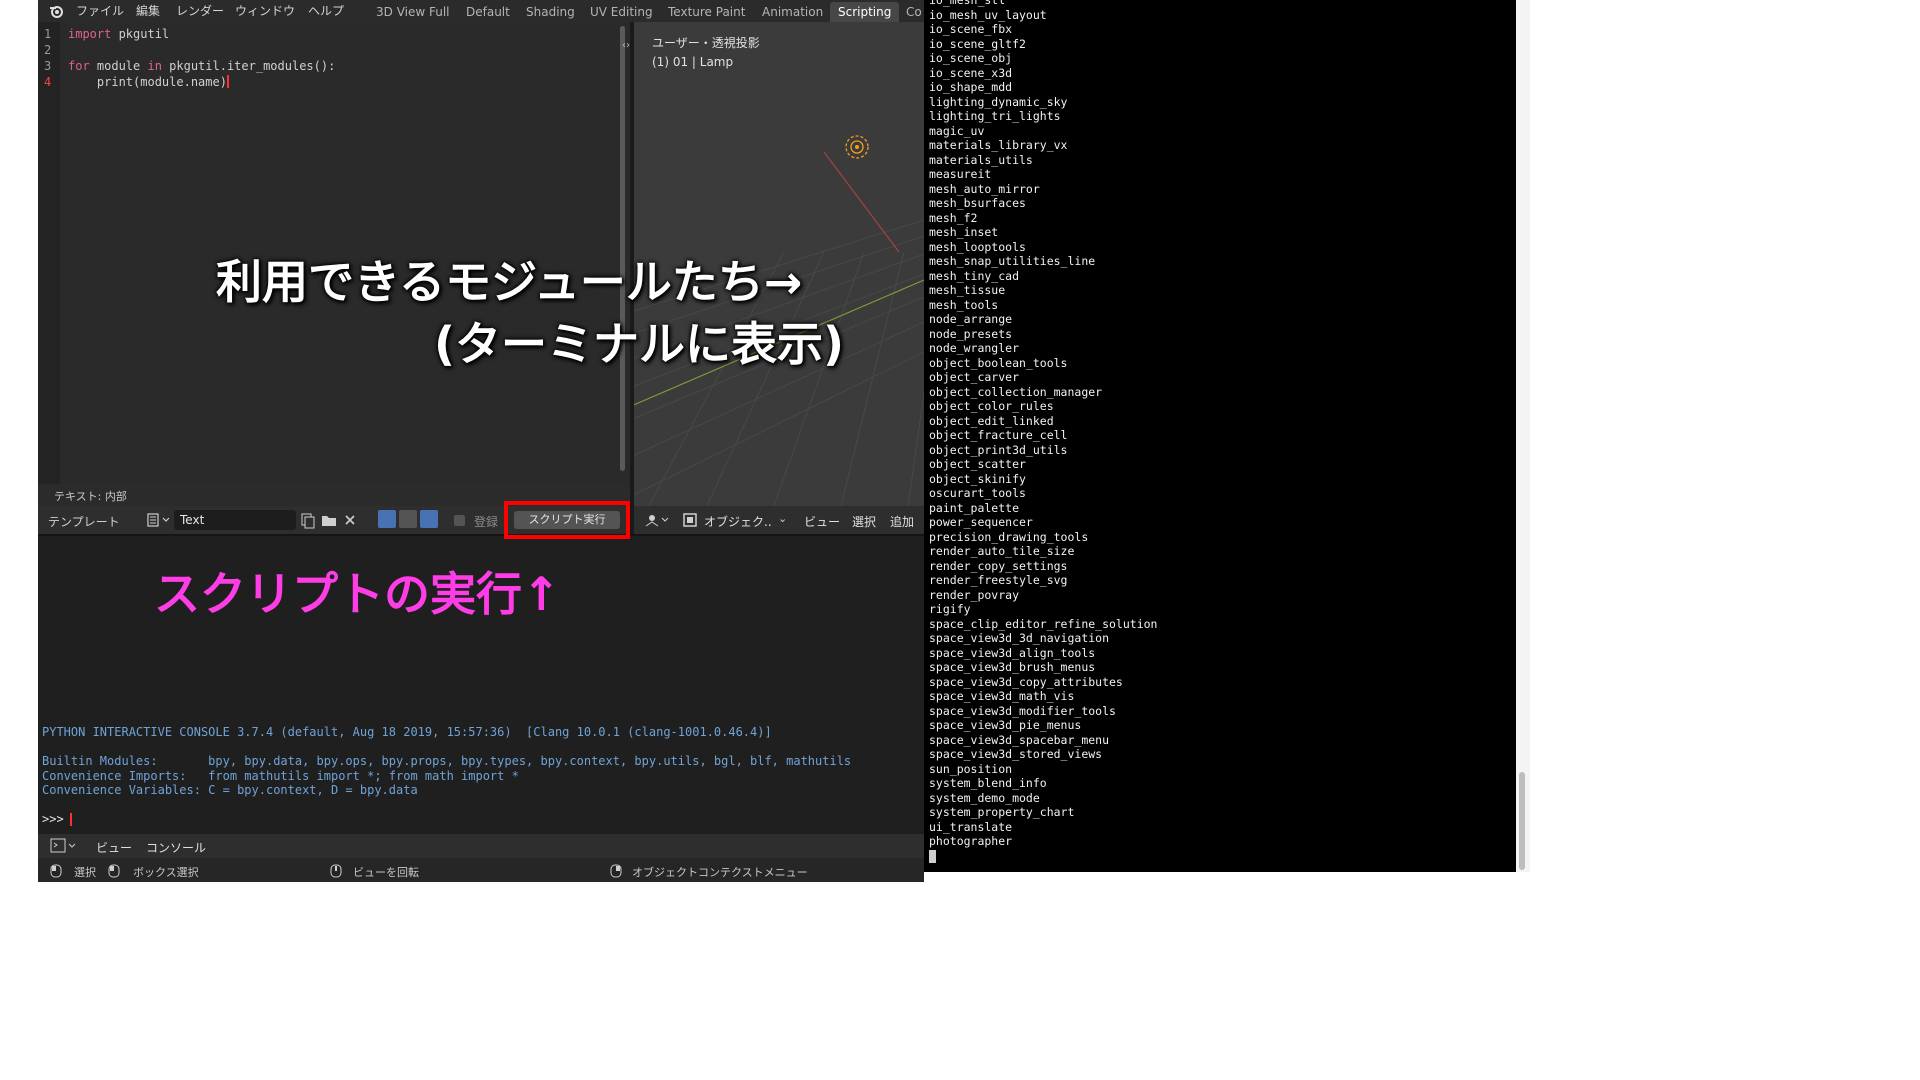 The height and width of the screenshot is (1080, 1920). Describe the element at coordinates (988, 14) in the screenshot. I see `terminal-line: io_mesh_uv_layout` at that location.